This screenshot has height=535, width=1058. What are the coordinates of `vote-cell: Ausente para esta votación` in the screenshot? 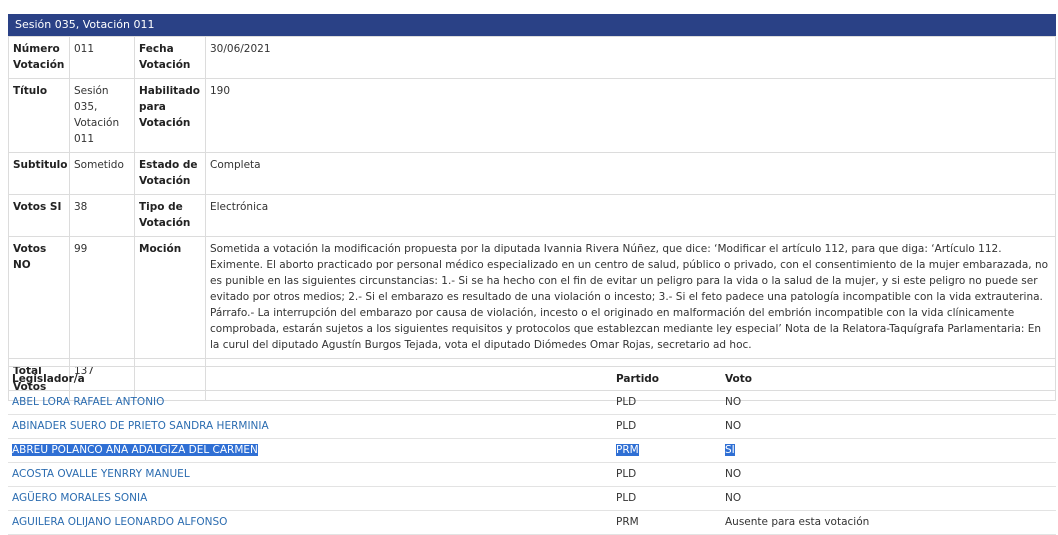 It's located at (888, 522).